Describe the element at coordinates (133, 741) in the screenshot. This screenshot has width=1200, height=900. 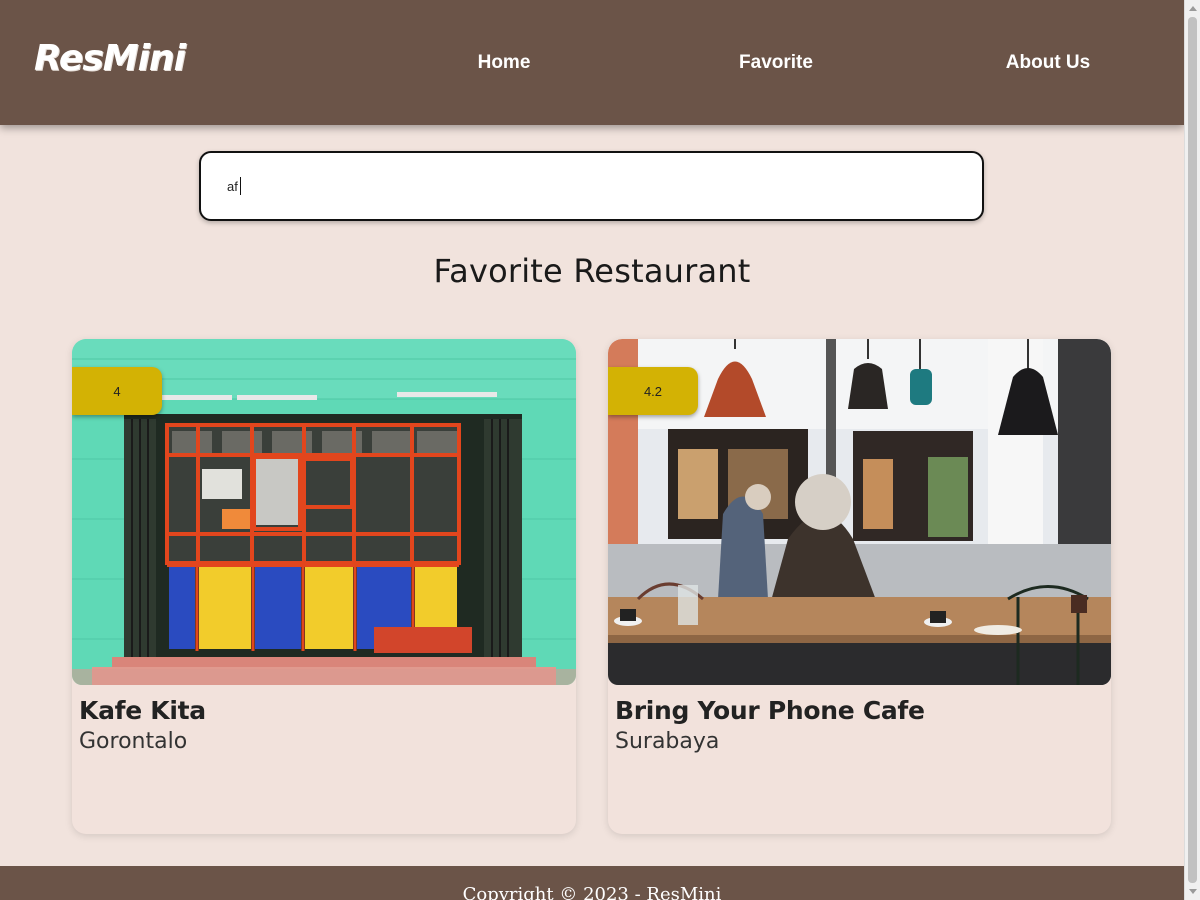
I see `restaurant-city: Gorontalo` at that location.